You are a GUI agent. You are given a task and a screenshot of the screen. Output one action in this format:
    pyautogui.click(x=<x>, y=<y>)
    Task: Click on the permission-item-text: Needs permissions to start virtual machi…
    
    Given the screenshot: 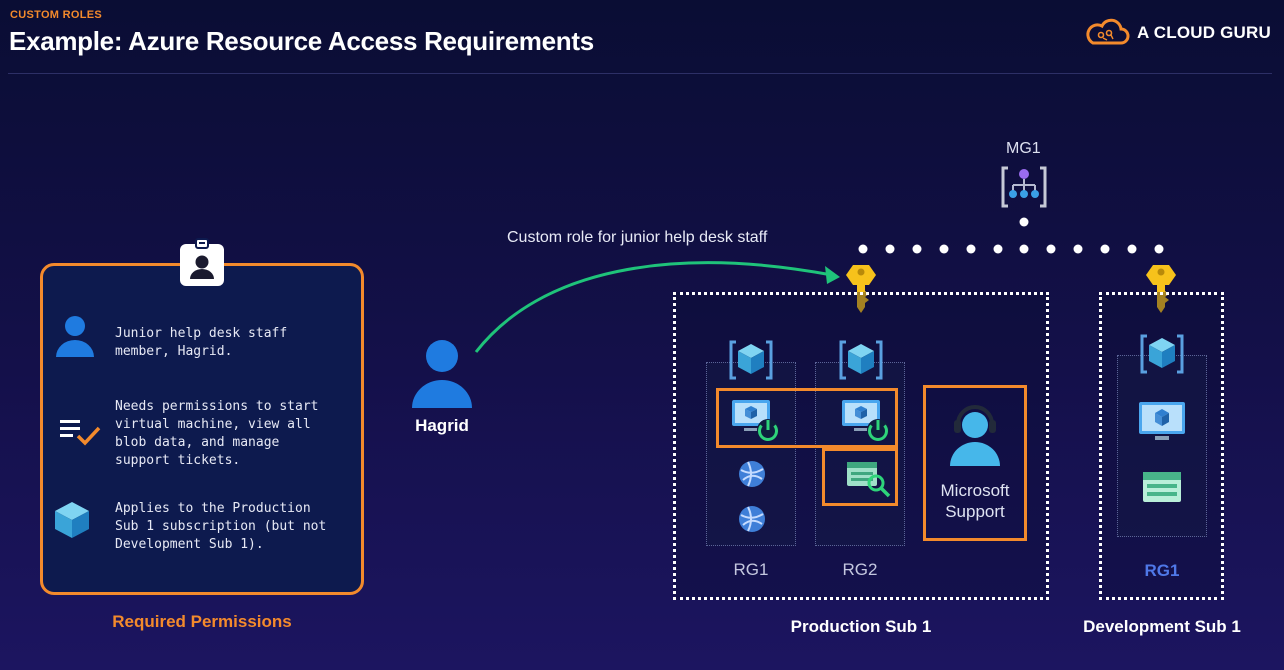 What is the action you would take?
    pyautogui.click(x=217, y=433)
    